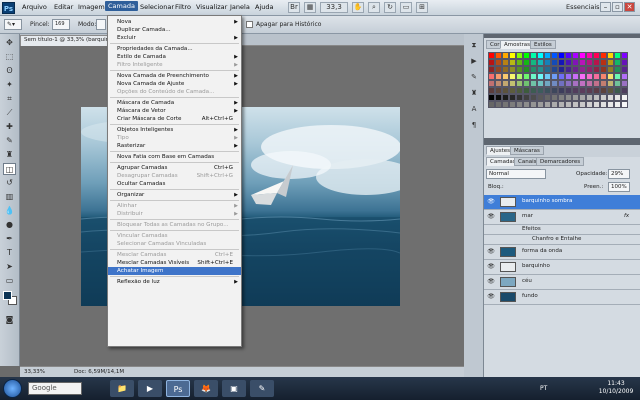 Image resolution: width=640 pixels, height=400 pixels. What do you see at coordinates (9, 225) in the screenshot?
I see `dodge-tool-icon: ●` at bounding box center [9, 225].